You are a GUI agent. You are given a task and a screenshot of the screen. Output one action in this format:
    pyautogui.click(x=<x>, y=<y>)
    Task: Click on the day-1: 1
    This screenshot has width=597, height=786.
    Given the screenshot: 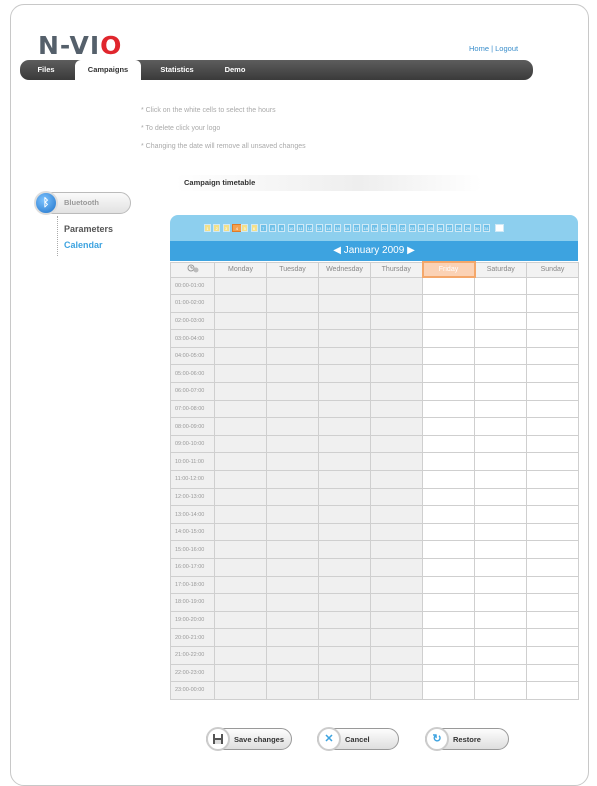 What is the action you would take?
    pyautogui.click(x=207, y=228)
    